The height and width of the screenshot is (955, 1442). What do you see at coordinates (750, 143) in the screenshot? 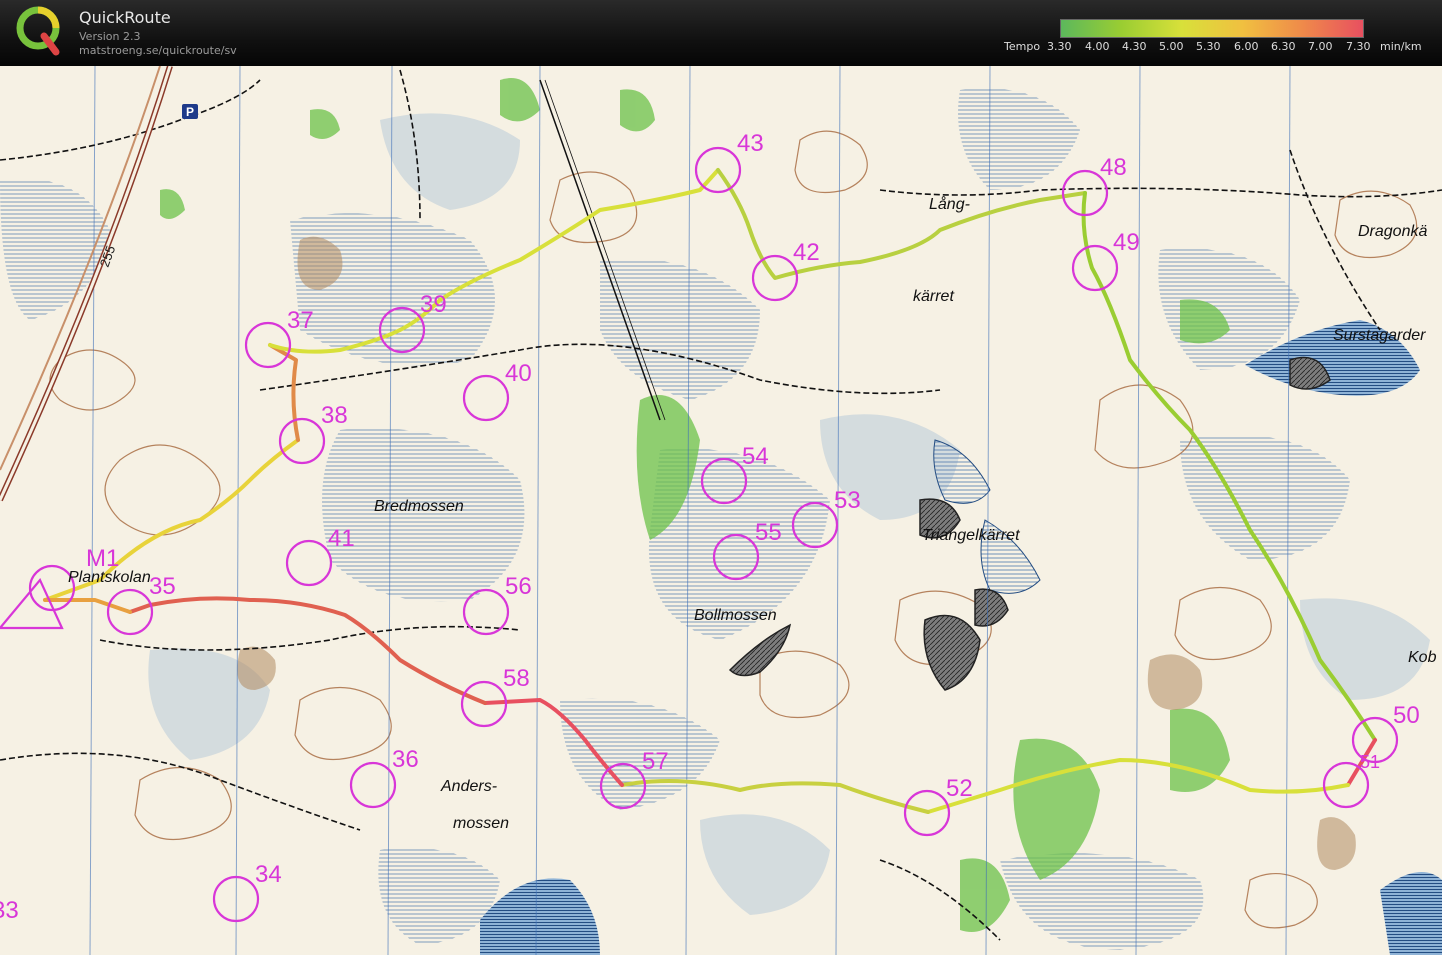
I see `control-label-43: 43` at bounding box center [750, 143].